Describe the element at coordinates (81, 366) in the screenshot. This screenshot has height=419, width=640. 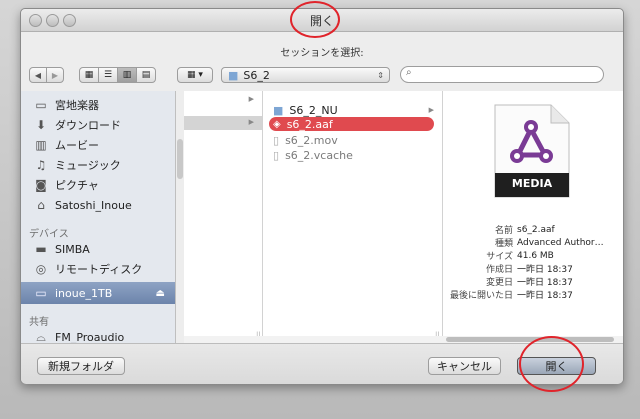
I see `new-folder-button: 新規フォルダ` at that location.